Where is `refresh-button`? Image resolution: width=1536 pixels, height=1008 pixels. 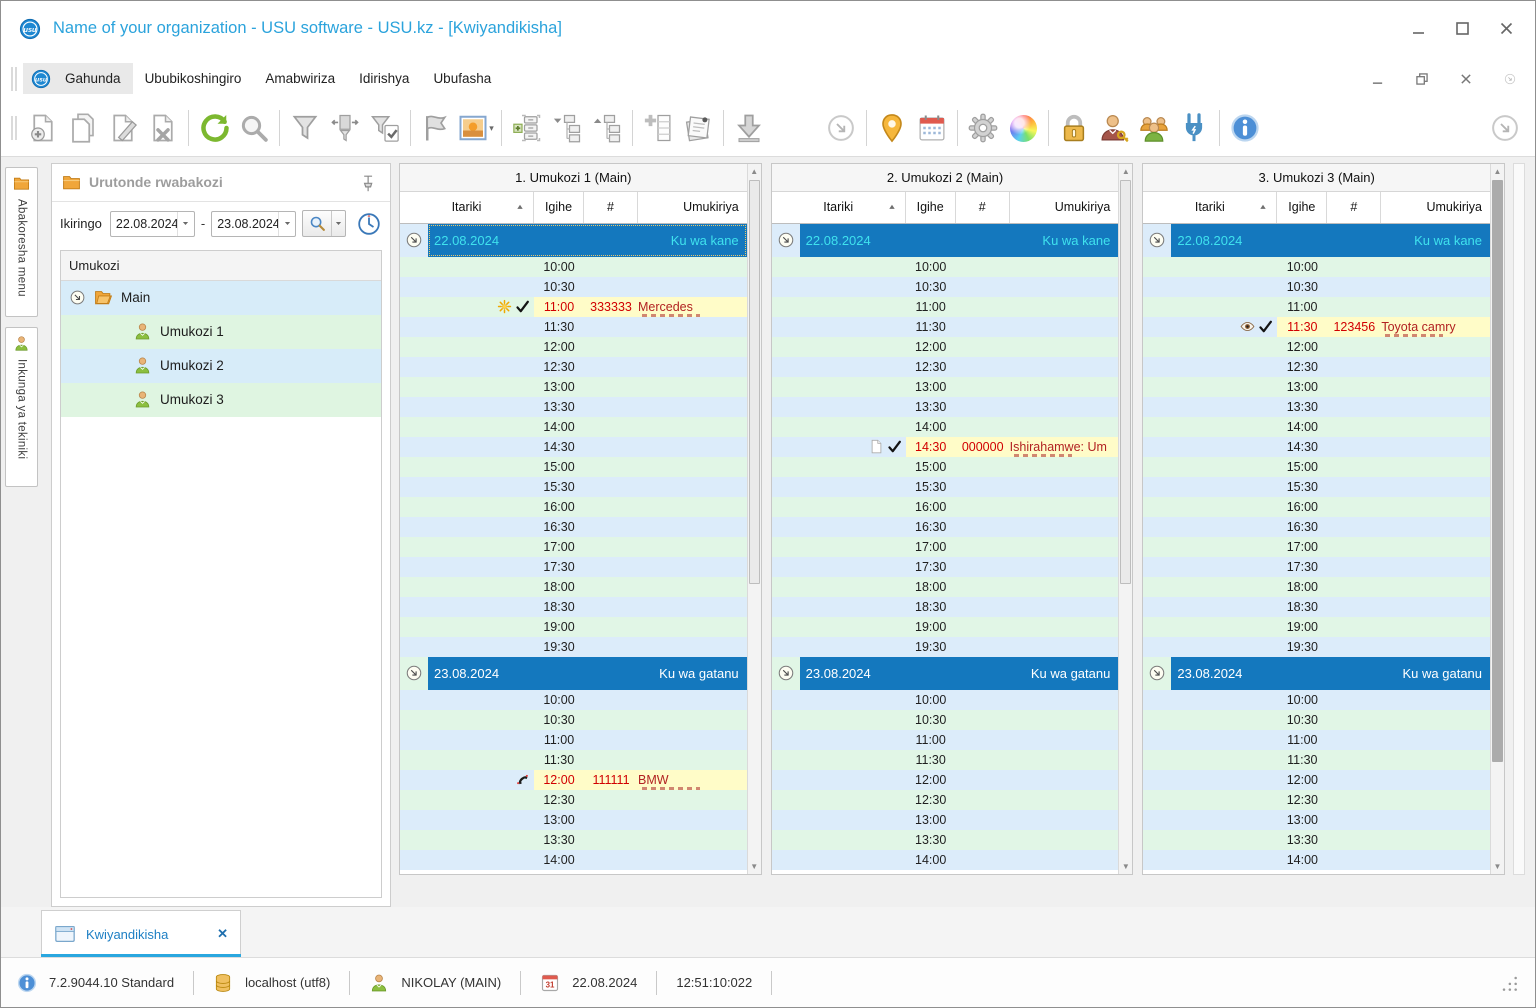
refresh-button is located at coordinates (214, 128).